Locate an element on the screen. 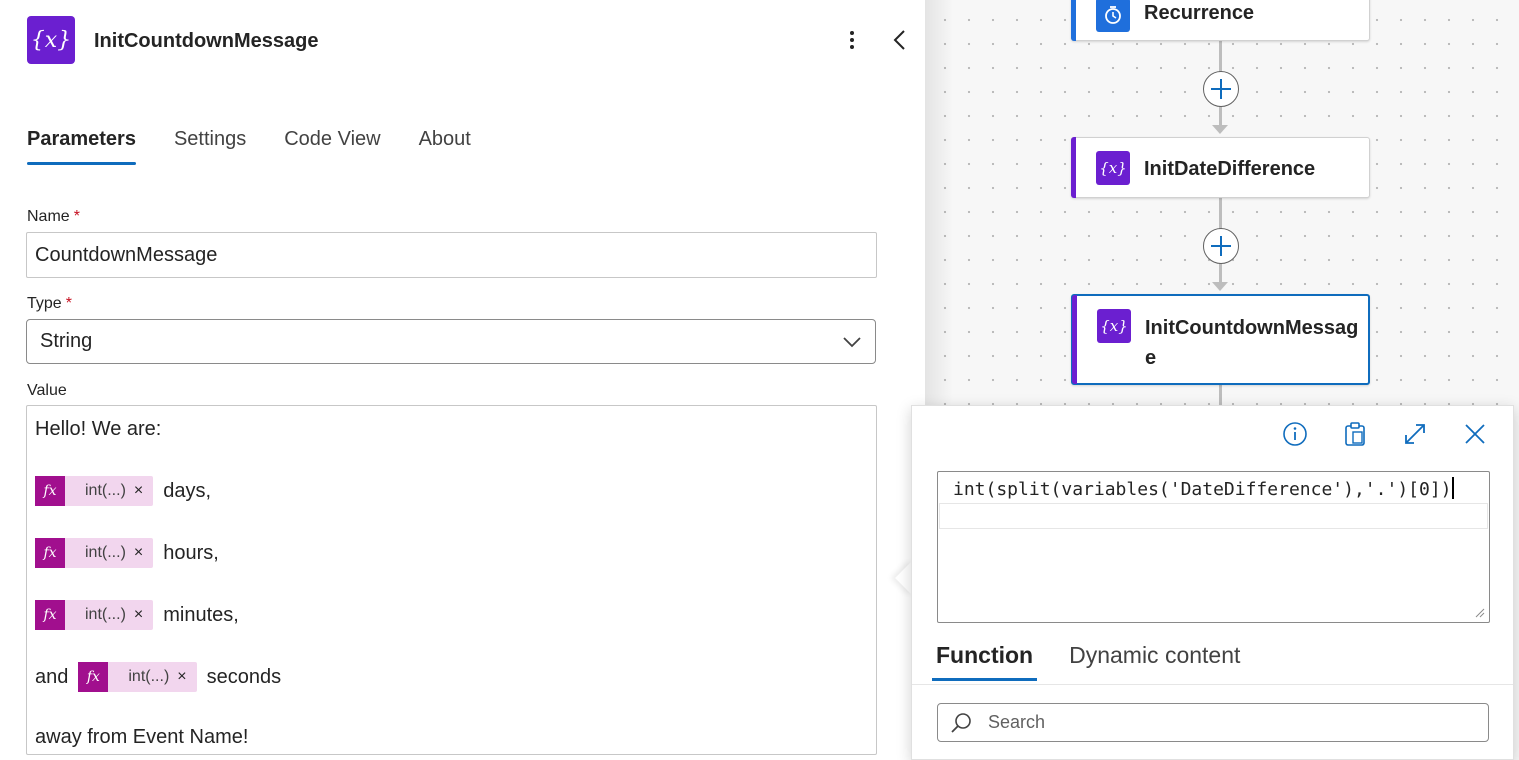 The image size is (1519, 760). value-text-days: days, is located at coordinates (187, 490).